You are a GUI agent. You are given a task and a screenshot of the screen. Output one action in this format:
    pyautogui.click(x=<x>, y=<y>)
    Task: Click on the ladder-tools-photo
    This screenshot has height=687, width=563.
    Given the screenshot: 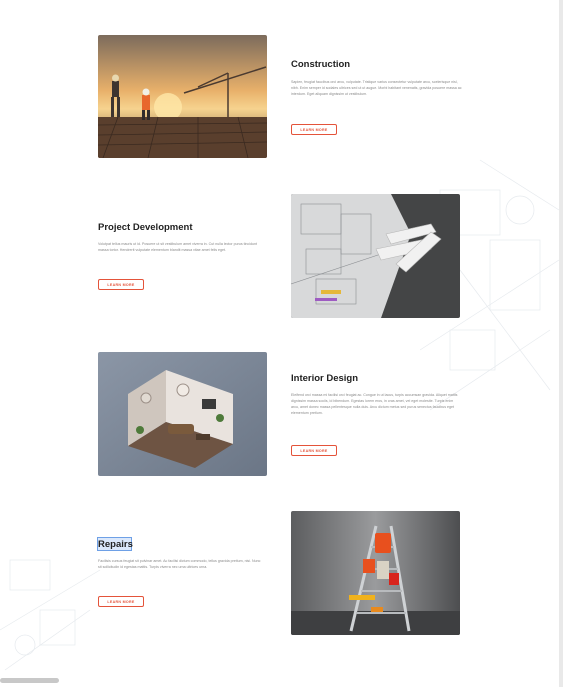 What is the action you would take?
    pyautogui.click(x=375, y=573)
    